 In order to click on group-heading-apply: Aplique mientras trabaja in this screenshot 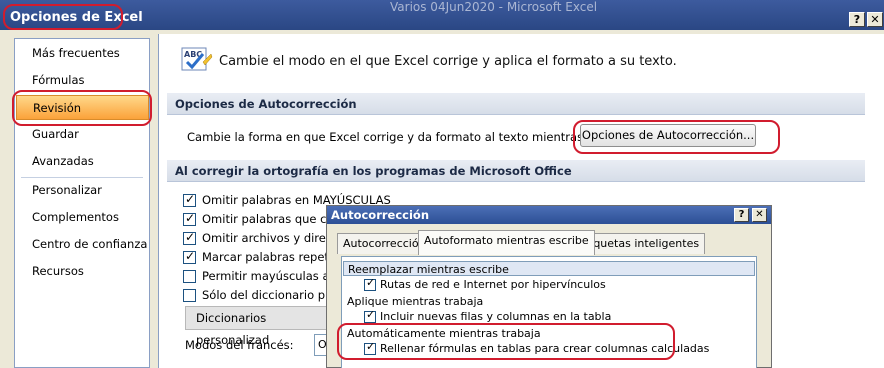, I will do `click(415, 301)`.